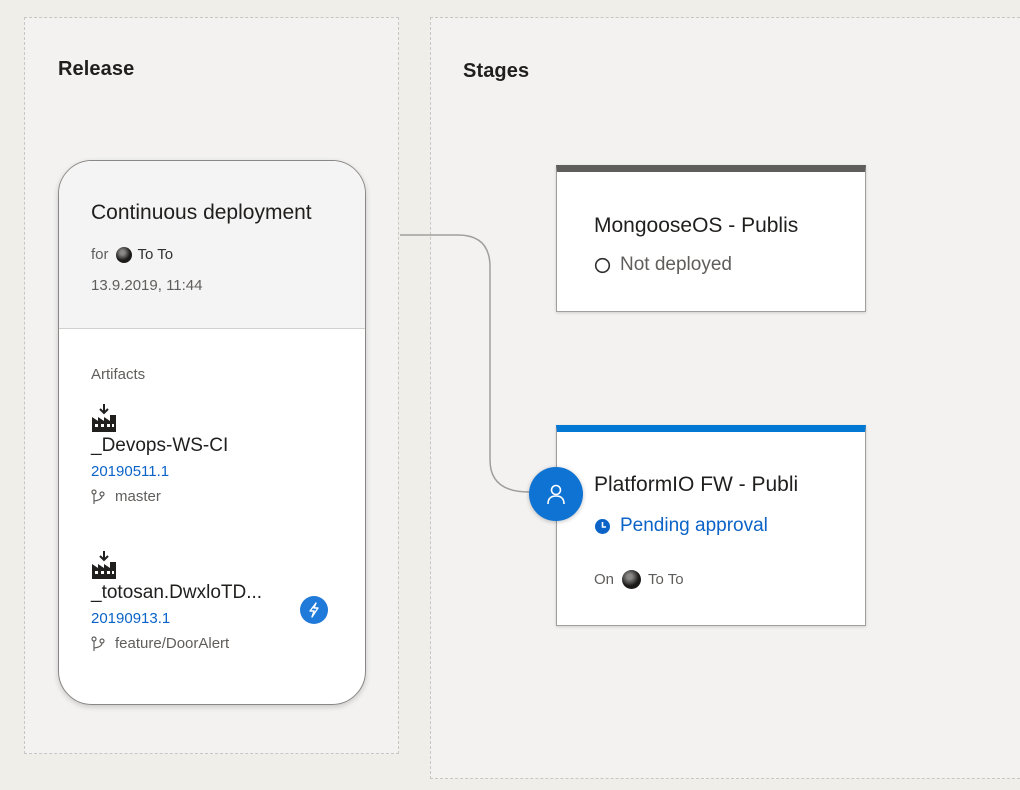 This screenshot has height=790, width=1020. I want to click on trigger-requested-for: for To To, so click(132, 254).